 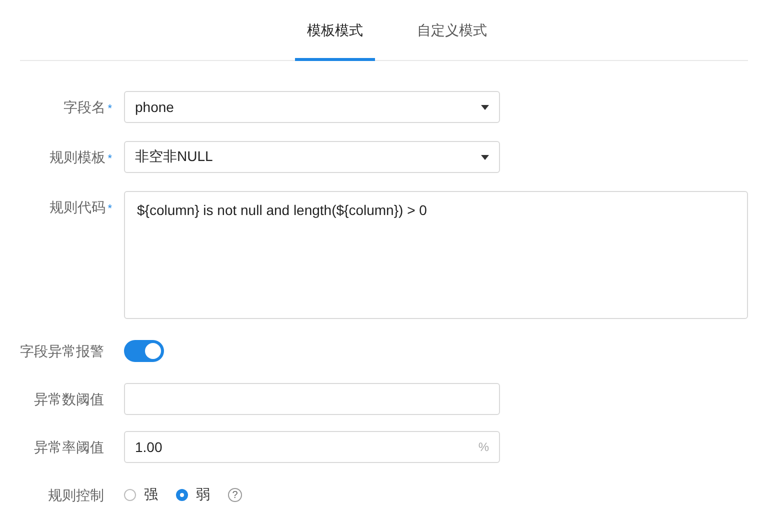 What do you see at coordinates (312, 447) in the screenshot?
I see `input-field: 1.00 %` at bounding box center [312, 447].